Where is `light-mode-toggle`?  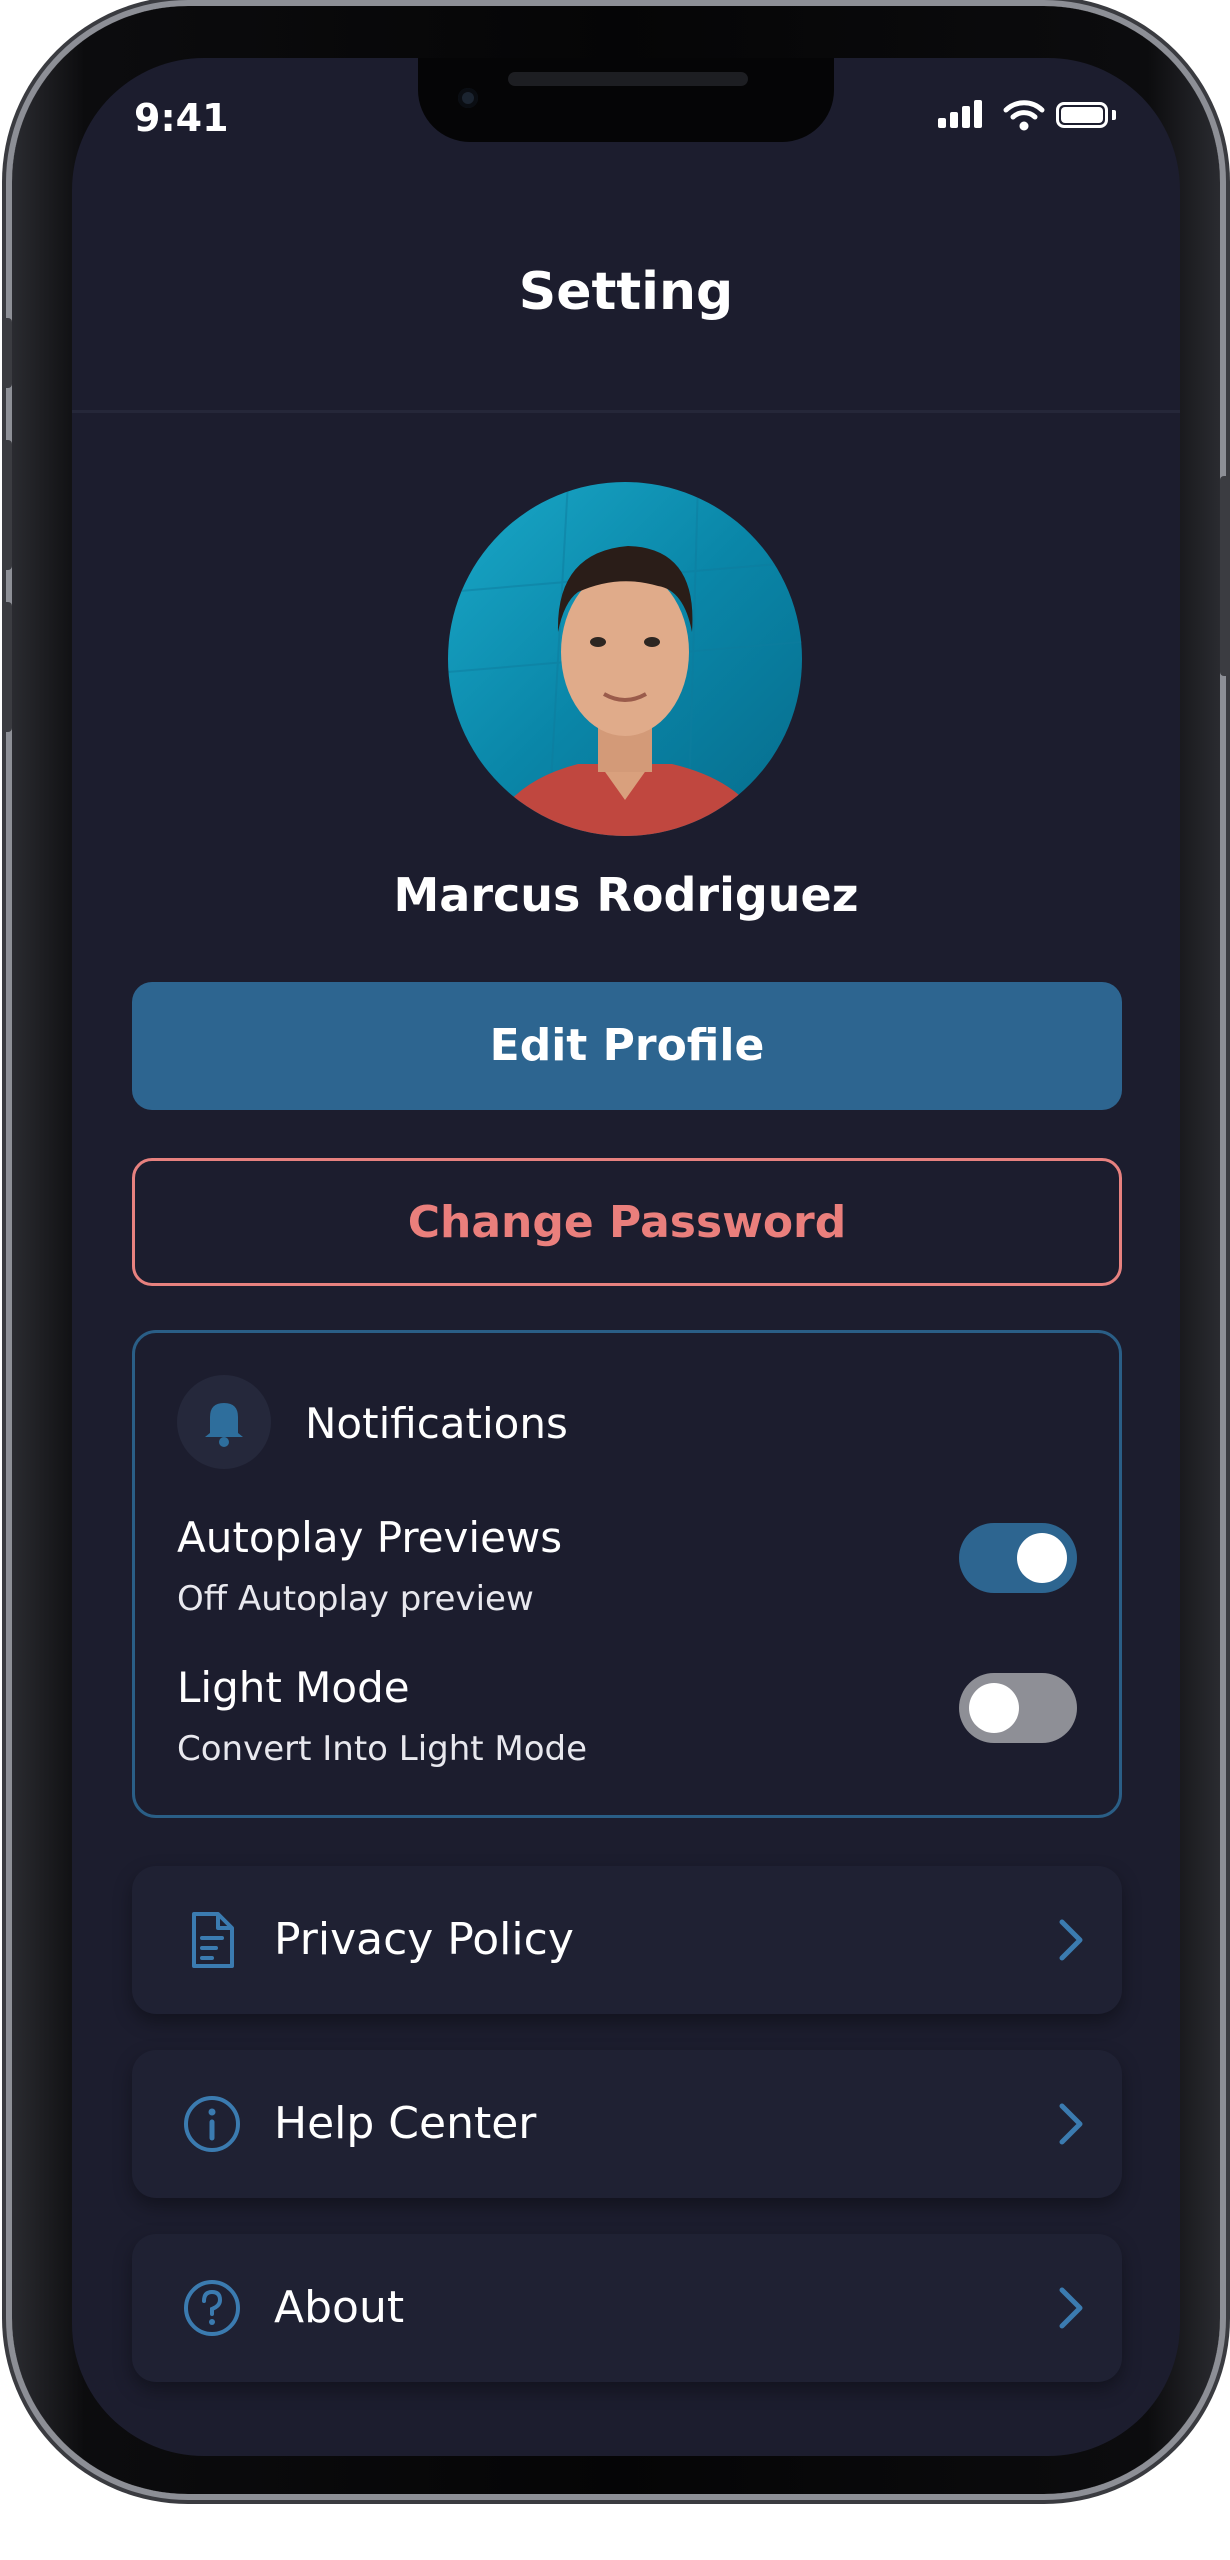 light-mode-toggle is located at coordinates (1018, 1708).